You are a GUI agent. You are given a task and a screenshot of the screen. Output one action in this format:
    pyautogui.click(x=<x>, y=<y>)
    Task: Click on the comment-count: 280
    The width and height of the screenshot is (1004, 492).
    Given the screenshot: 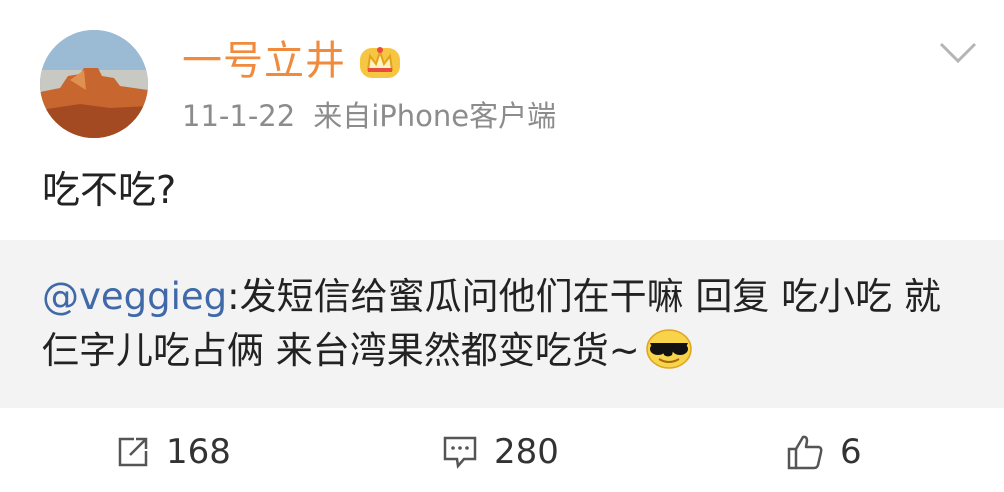 What is the action you would take?
    pyautogui.click(x=526, y=452)
    